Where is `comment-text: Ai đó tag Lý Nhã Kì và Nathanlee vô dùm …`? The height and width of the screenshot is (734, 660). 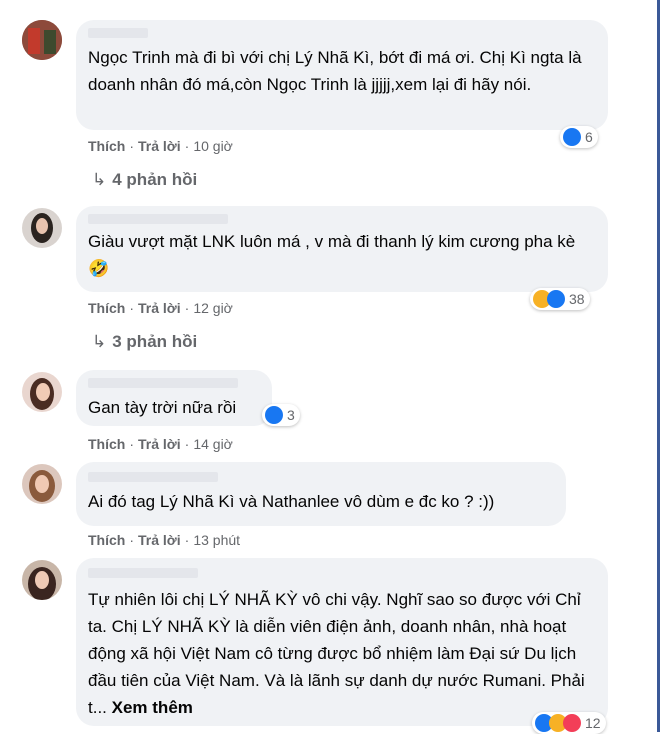 comment-text: Ai đó tag Lý Nhã Kì và Nathanlee vô dùm … is located at coordinates (291, 501).